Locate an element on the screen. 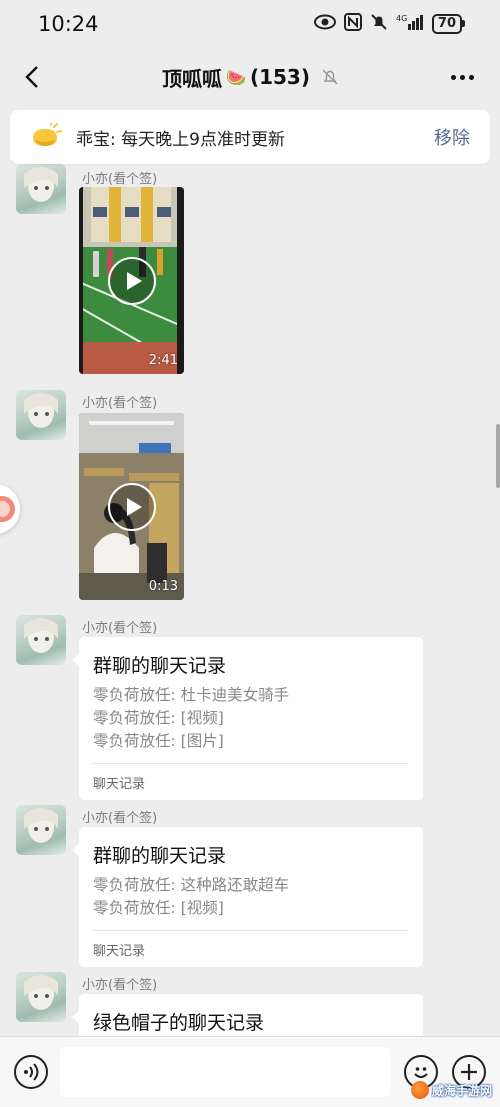 The height and width of the screenshot is (1107, 500). video-message: 0:13 is located at coordinates (131, 506).